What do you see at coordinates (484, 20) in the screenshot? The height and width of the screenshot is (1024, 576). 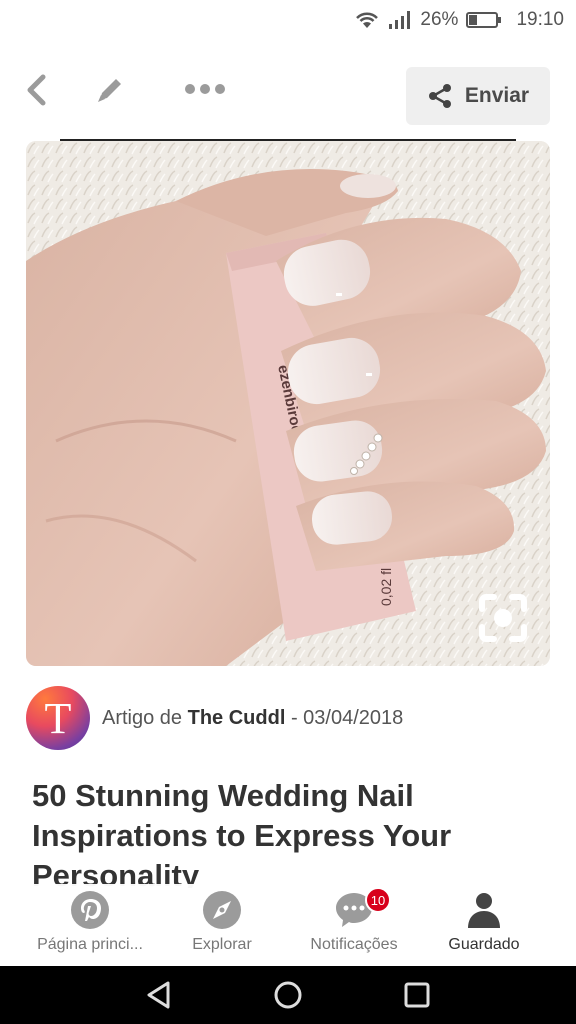 I see `battery-icon` at bounding box center [484, 20].